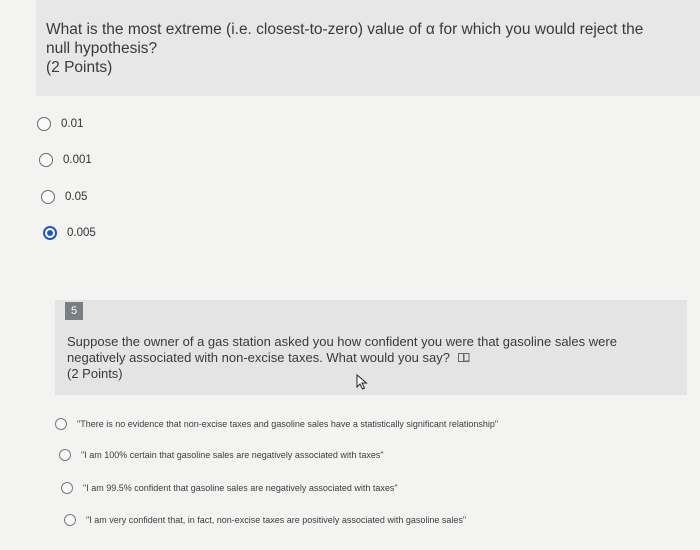 The height and width of the screenshot is (550, 700). I want to click on option-label: 0.001, so click(77, 160).